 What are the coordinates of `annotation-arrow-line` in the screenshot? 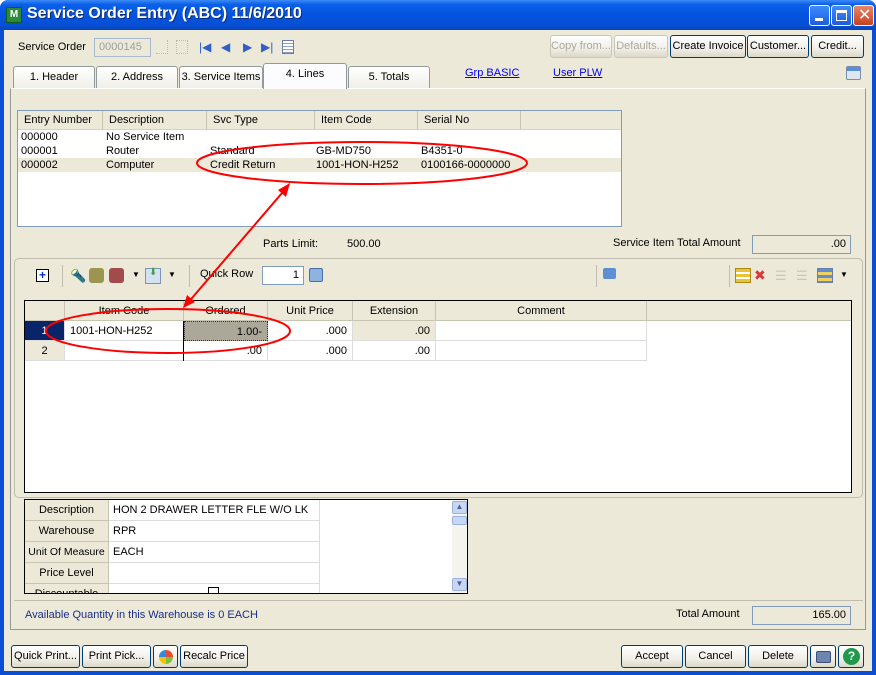 It's located at (237, 245).